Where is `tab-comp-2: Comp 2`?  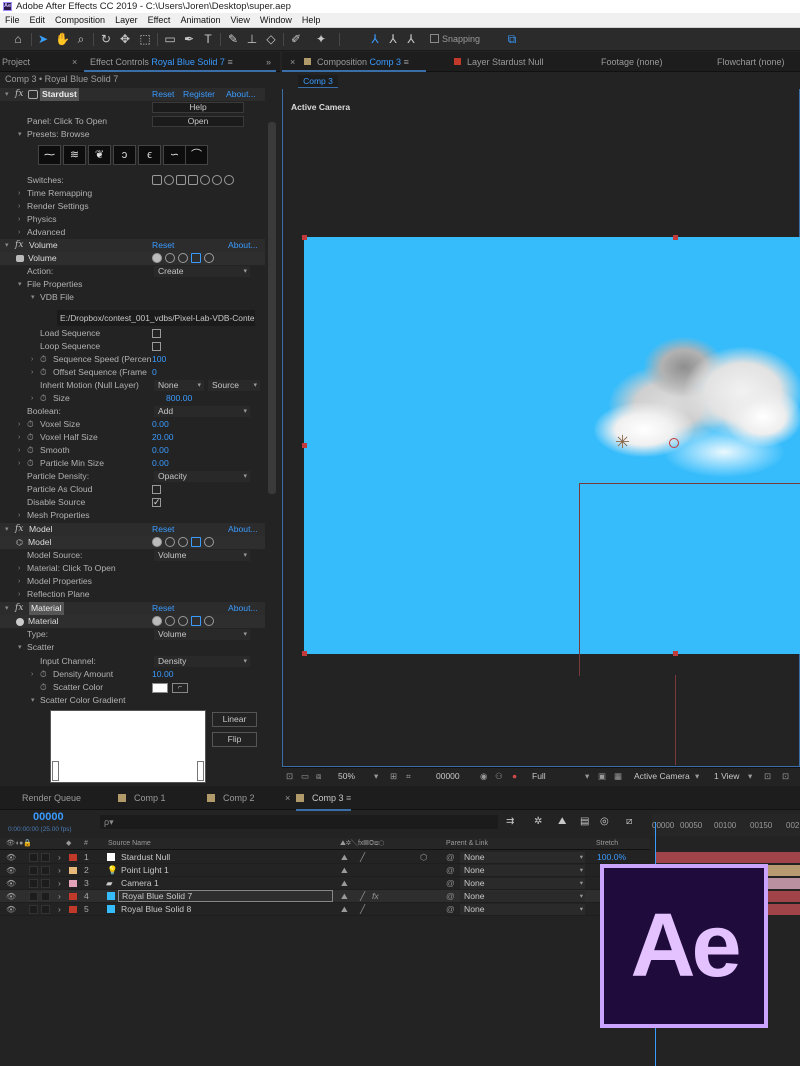 tab-comp-2: Comp 2 is located at coordinates (231, 798).